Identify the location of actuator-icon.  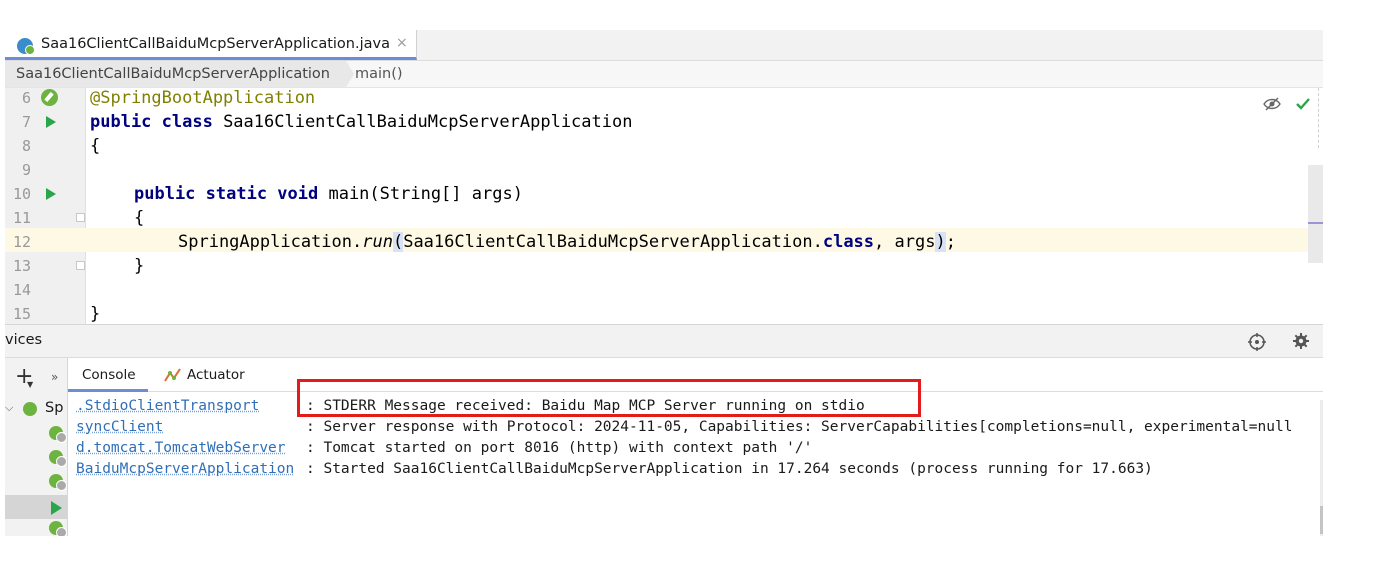
(172, 375).